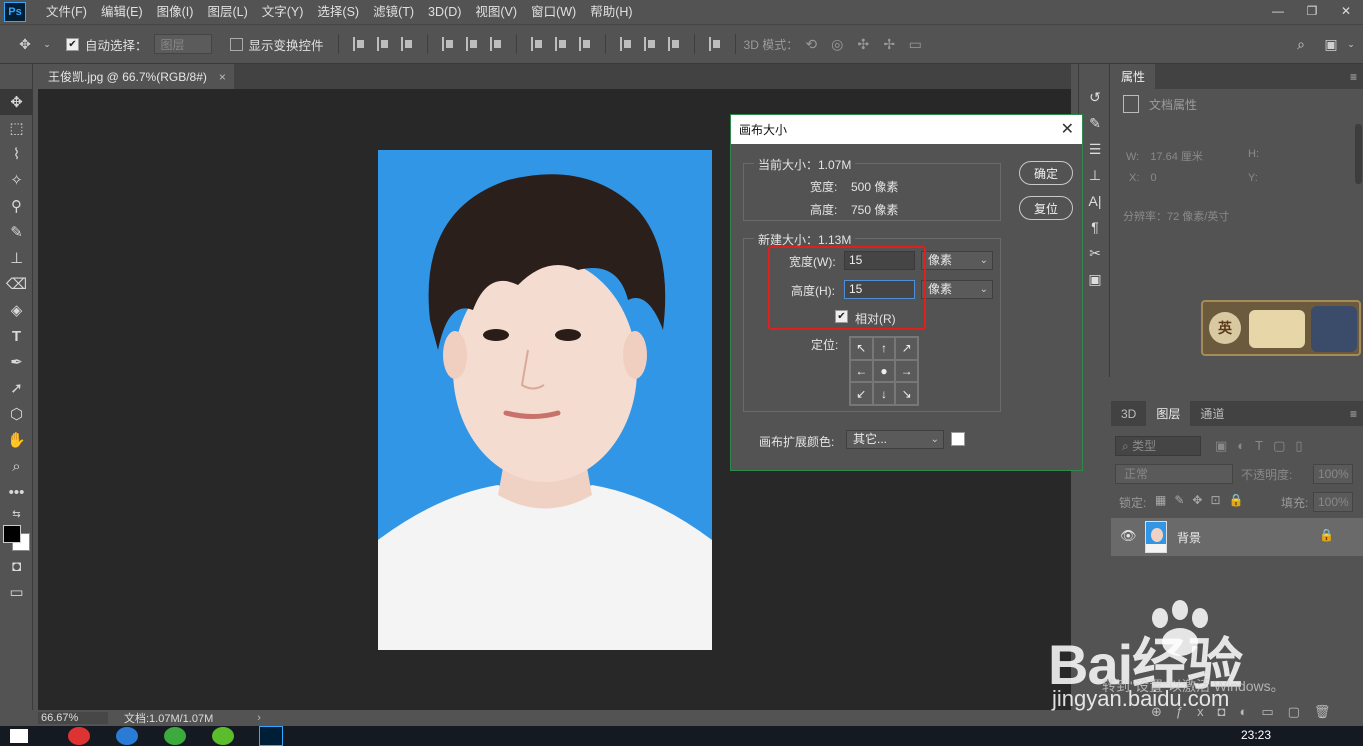 This screenshot has height=746, width=1363. Describe the element at coordinates (649, 44) in the screenshot. I see `distribute-hcenter-icon` at that location.